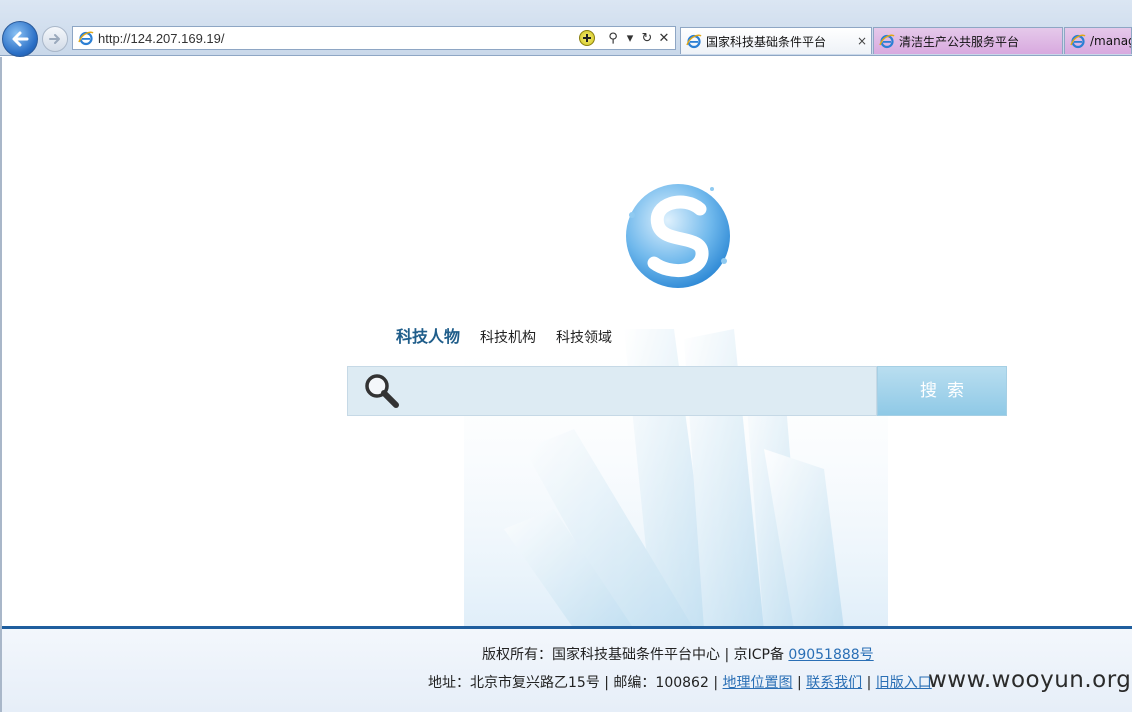 The height and width of the screenshot is (712, 1132). Describe the element at coordinates (587, 38) in the screenshot. I see `compatibility-view-icon` at that location.